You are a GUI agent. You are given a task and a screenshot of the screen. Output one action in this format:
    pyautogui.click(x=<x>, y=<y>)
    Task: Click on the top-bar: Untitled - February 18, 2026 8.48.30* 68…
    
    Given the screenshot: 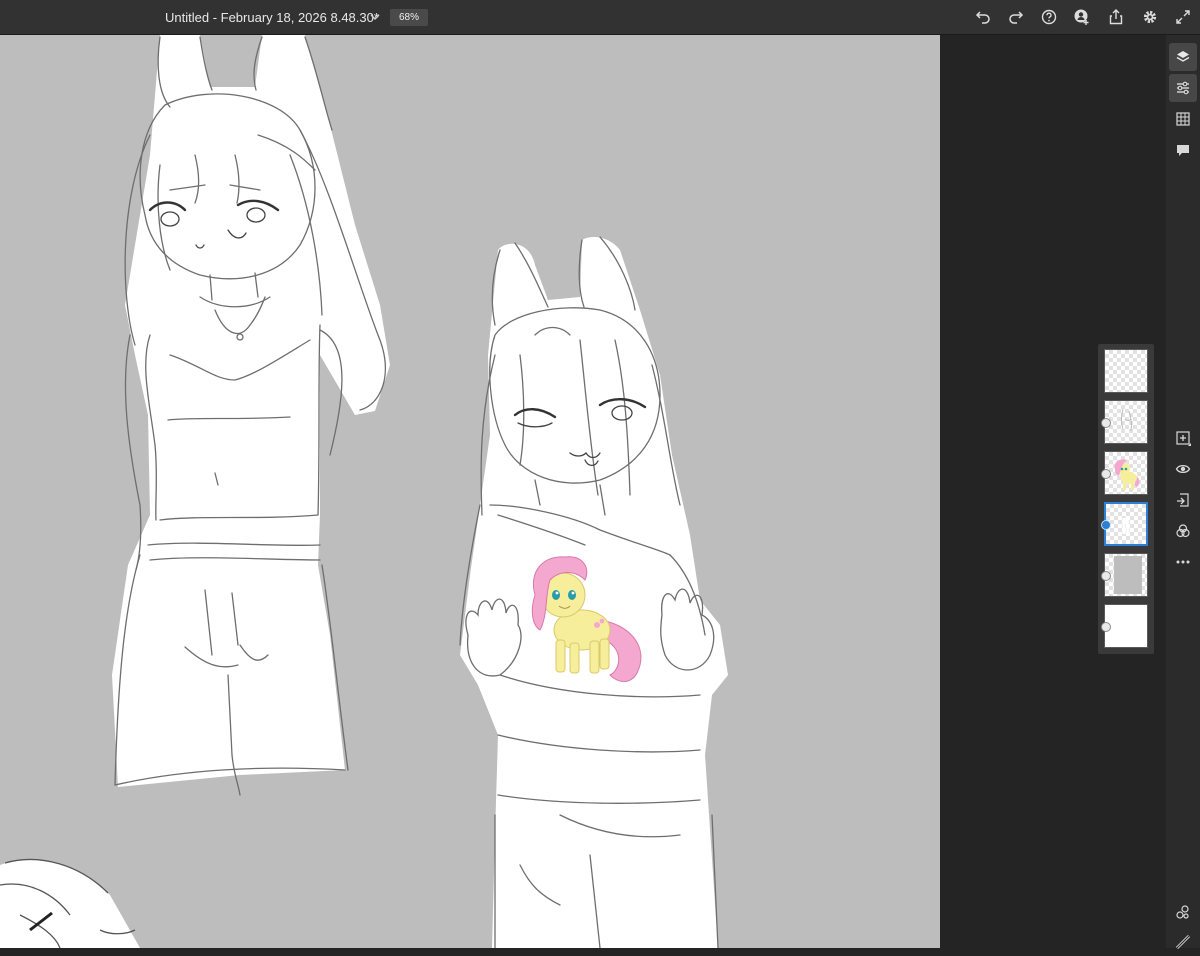 What is the action you would take?
    pyautogui.click(x=600, y=17)
    